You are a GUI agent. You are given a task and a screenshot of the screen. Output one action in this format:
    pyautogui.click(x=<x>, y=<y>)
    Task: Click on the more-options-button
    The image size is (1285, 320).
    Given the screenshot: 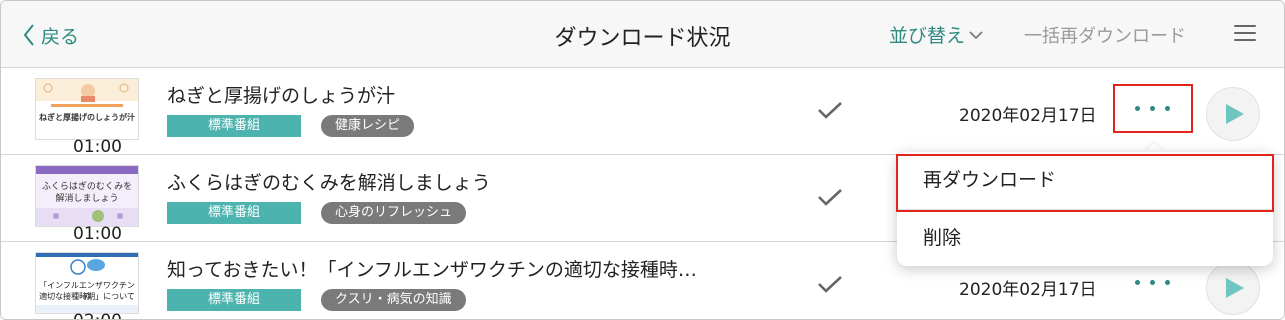 What is the action you would take?
    pyautogui.click(x=1152, y=282)
    